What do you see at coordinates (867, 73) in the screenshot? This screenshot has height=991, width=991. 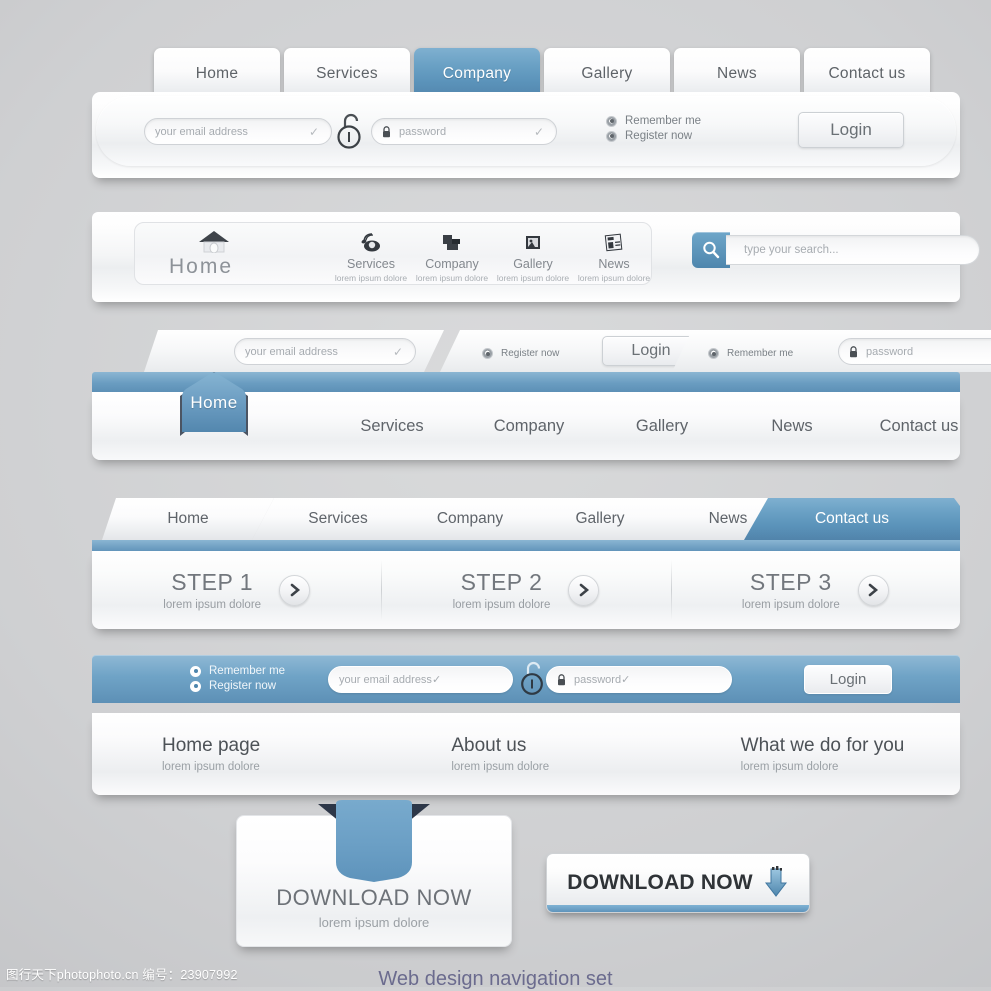 I see `tab-label: Contact us` at bounding box center [867, 73].